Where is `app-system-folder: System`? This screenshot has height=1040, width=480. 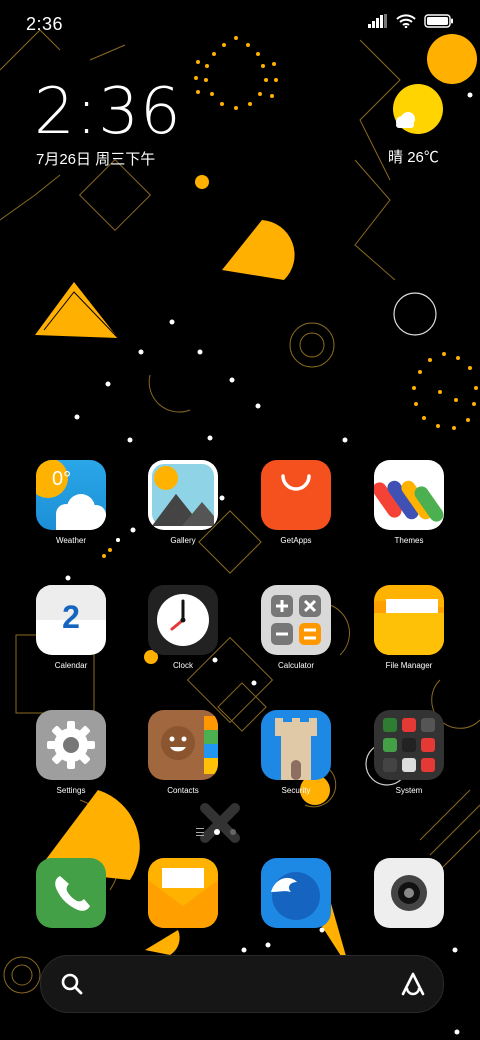 app-system-folder: System is located at coordinates (409, 752).